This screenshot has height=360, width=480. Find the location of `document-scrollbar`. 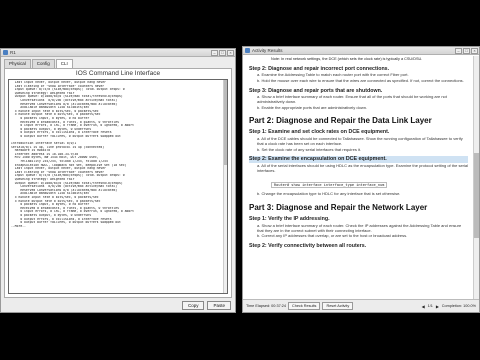

document-scrollbar is located at coordinates (476, 177).